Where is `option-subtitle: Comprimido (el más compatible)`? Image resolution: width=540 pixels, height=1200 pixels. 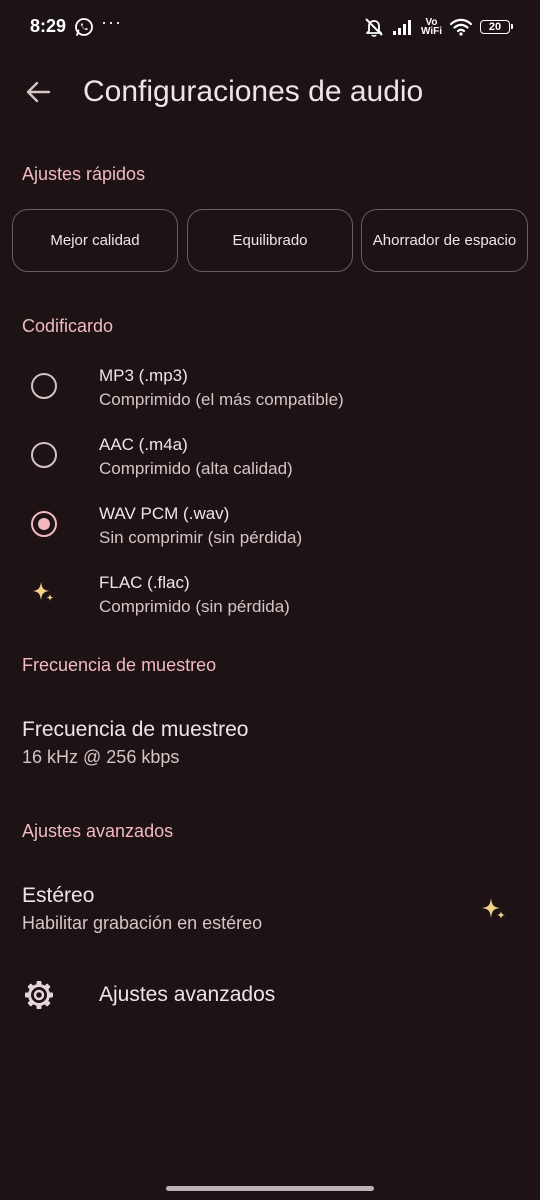
option-subtitle: Comprimido (el más compatible) is located at coordinates (221, 399).